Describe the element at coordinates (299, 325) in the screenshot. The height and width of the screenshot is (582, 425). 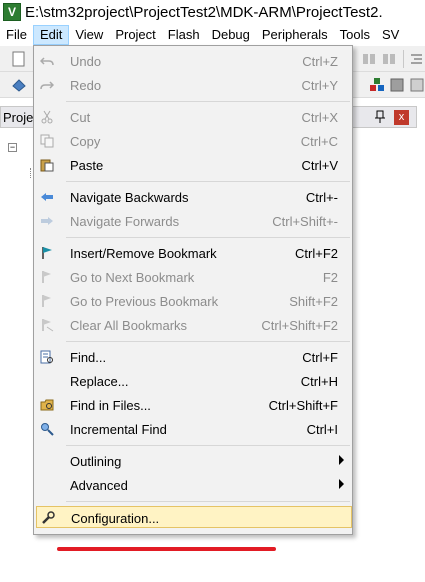
I see `menu-item-shortcut: Ctrl+Shift+F2` at that location.